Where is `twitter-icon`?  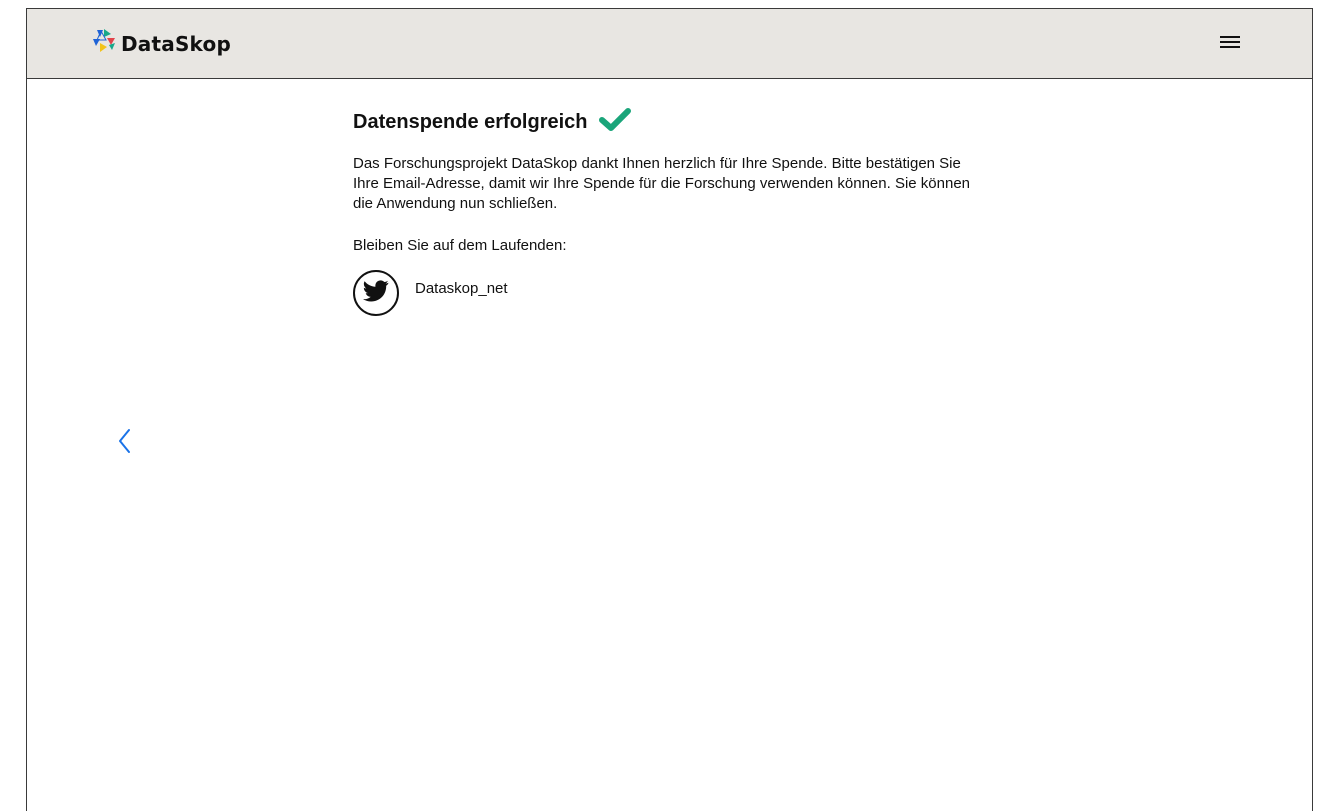 twitter-icon is located at coordinates (376, 293).